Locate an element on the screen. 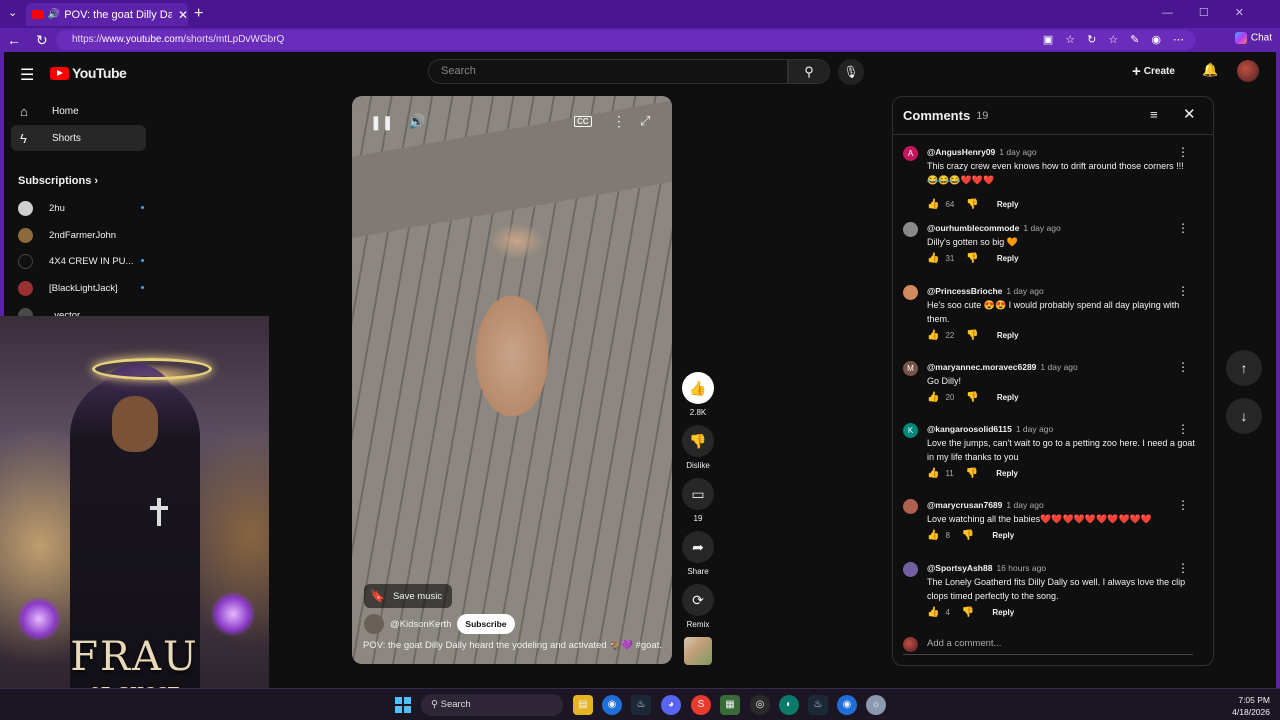  toolbar-extension-icons: ▣☆↻☆✎◉⋯ is located at coordinates (1119, 39).